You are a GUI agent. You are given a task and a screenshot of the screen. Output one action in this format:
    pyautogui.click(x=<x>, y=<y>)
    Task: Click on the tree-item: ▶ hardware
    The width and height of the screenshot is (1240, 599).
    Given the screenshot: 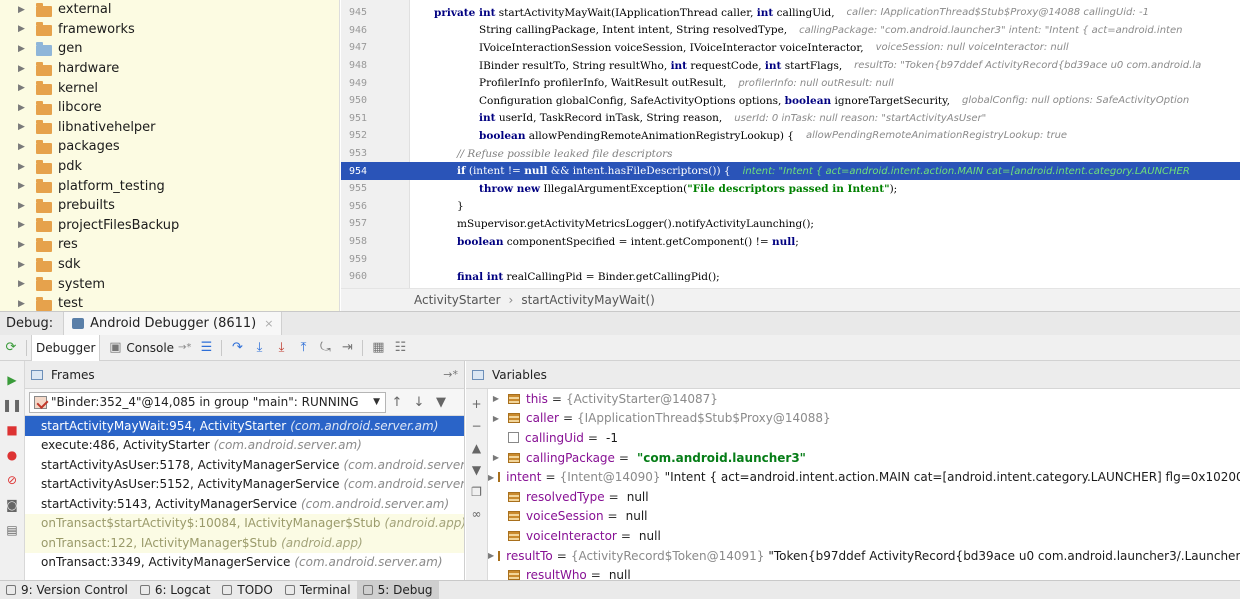 What is the action you would take?
    pyautogui.click(x=169, y=69)
    